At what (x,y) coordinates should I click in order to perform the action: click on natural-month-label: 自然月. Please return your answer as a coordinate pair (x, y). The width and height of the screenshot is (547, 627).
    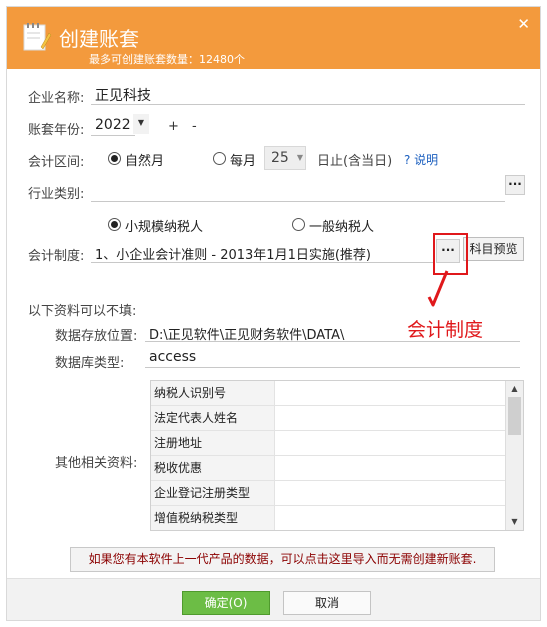
    Looking at the image, I should click on (145, 161).